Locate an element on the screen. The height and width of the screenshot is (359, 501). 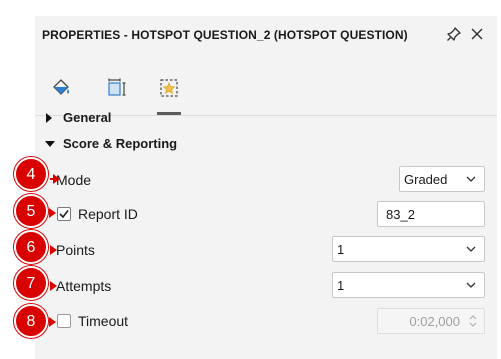
timeout-input: 0:02,000 is located at coordinates (431, 321).